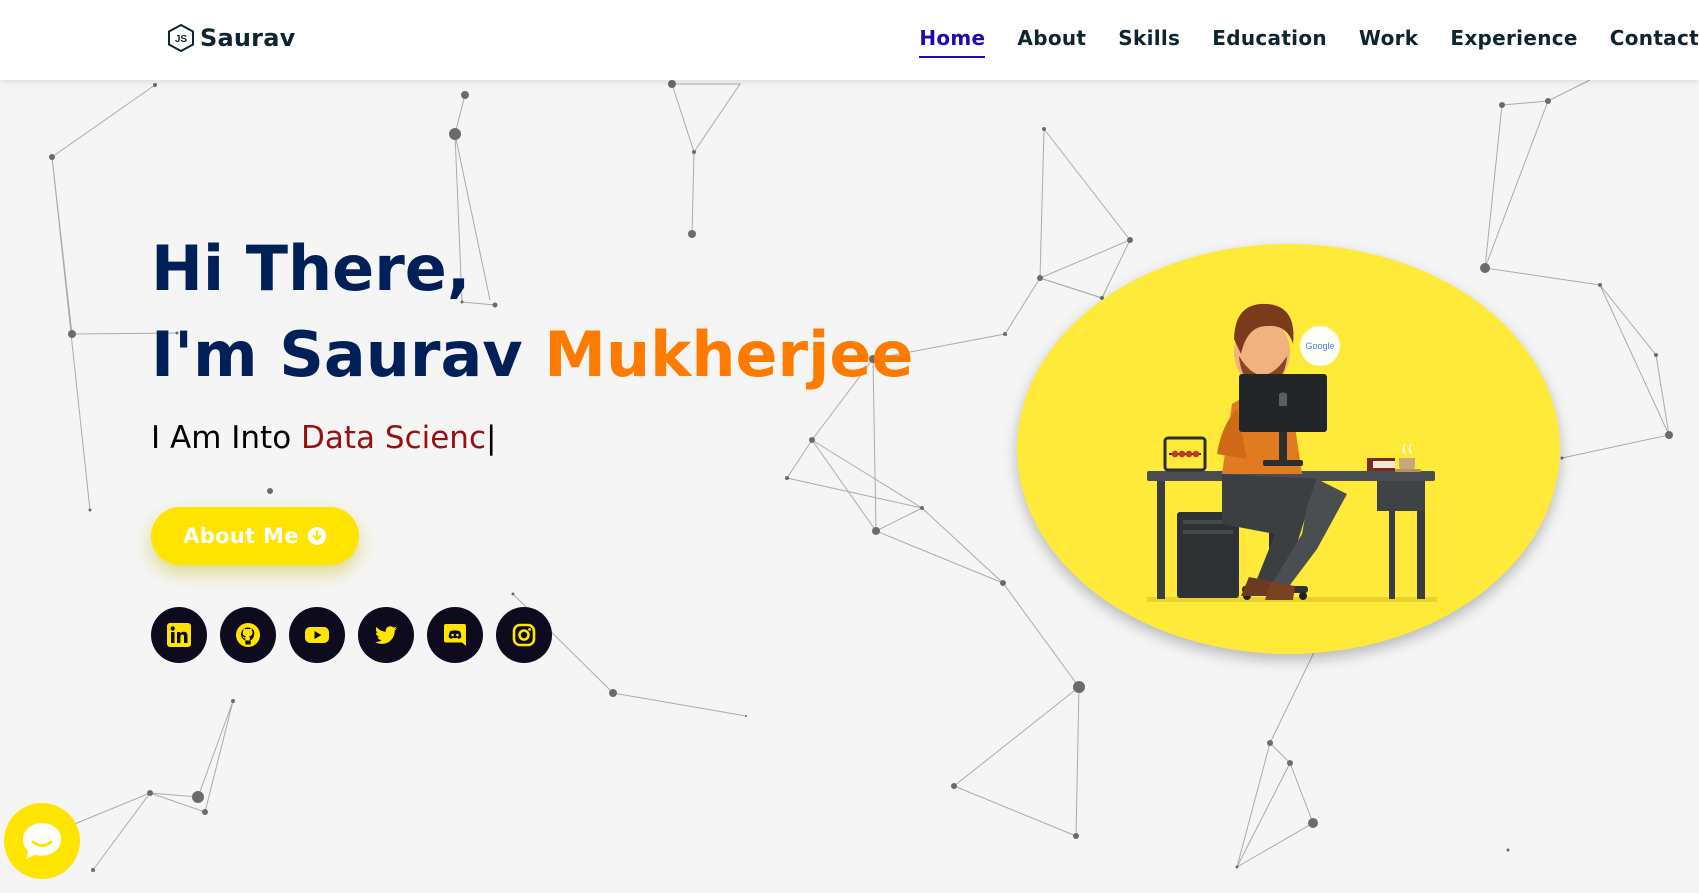 The image size is (1699, 893). What do you see at coordinates (1051, 42) in the screenshot?
I see `nav-link-about: About` at bounding box center [1051, 42].